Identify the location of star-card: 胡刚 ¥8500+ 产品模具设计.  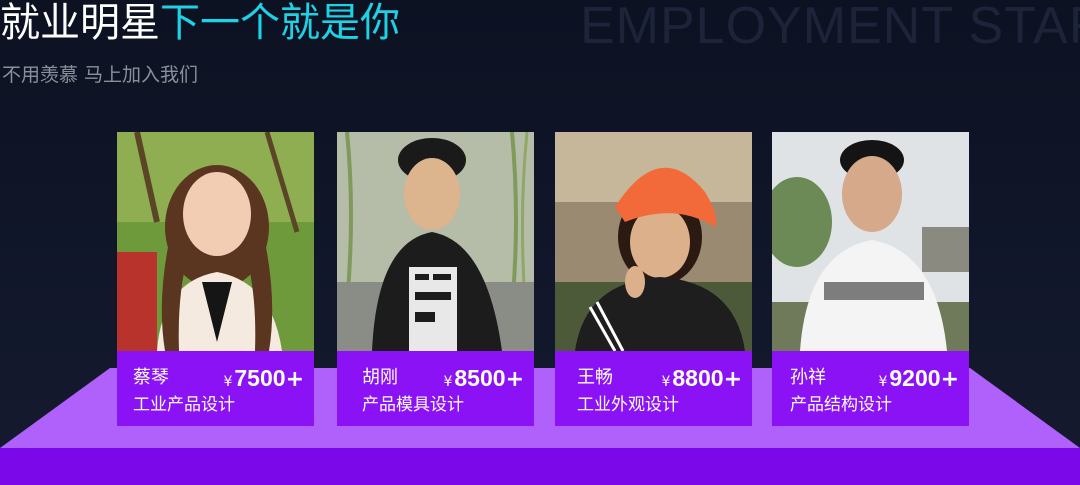
(435, 279).